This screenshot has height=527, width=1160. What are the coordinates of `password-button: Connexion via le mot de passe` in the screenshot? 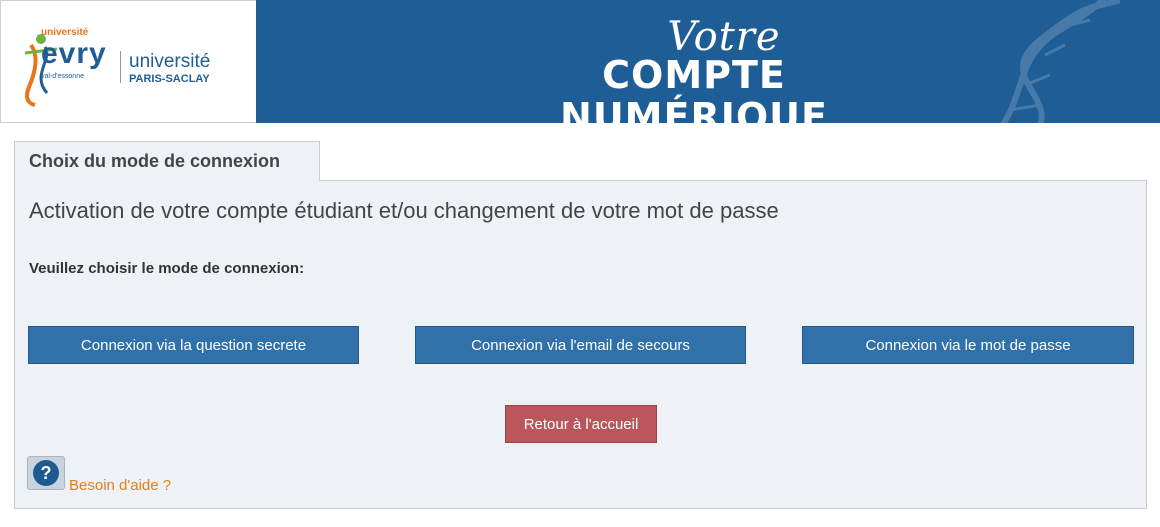 It's located at (968, 345).